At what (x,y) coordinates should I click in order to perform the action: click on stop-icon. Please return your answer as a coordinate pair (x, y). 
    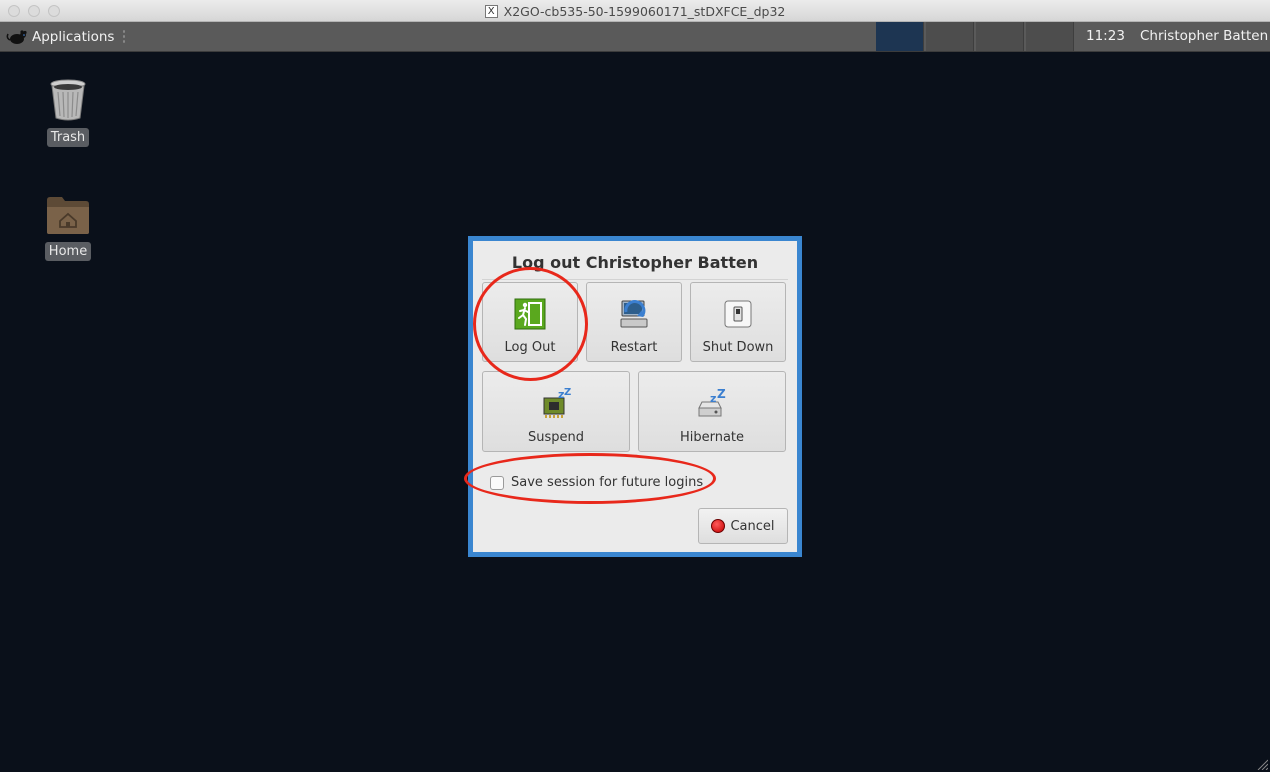
    Looking at the image, I should click on (718, 526).